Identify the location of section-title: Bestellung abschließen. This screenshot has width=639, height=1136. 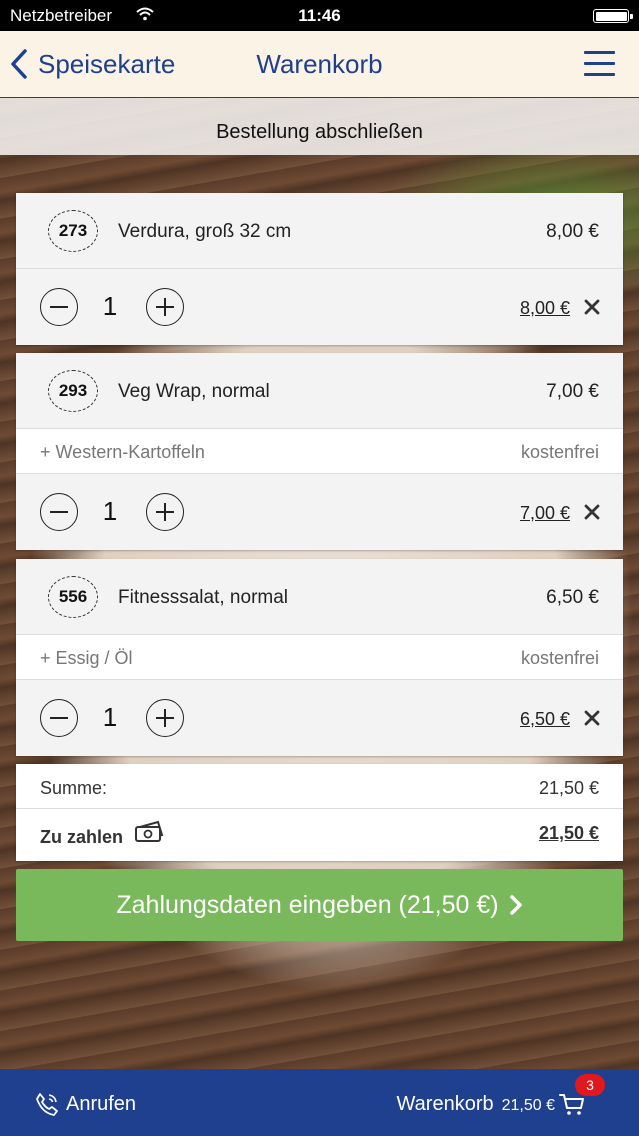
(319, 126).